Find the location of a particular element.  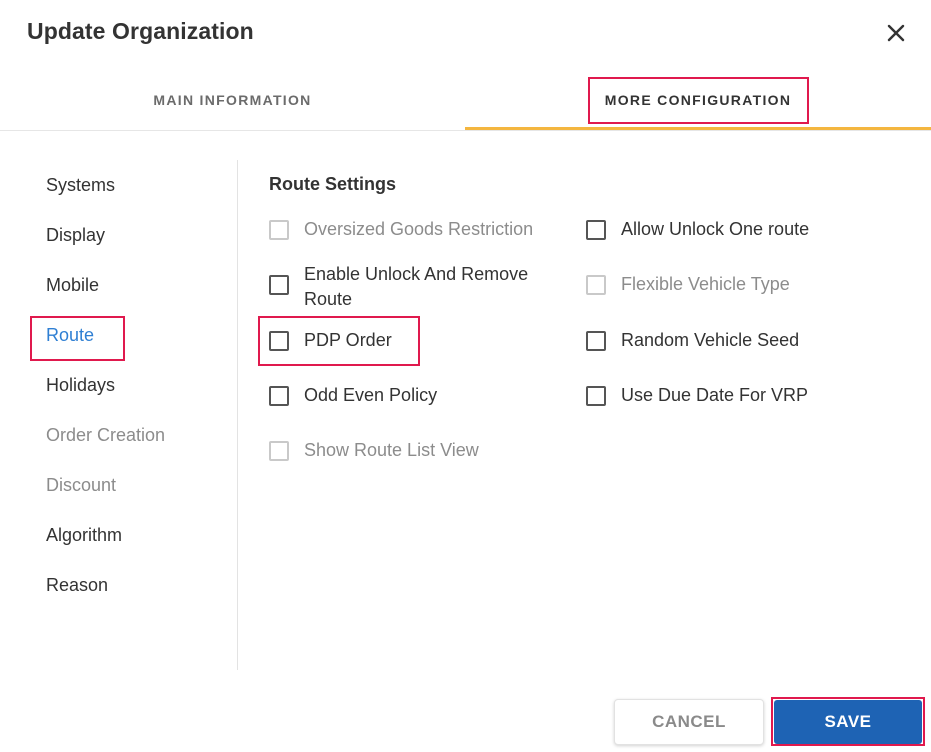

option-pdp-order: PDP Order is located at coordinates (330, 341).